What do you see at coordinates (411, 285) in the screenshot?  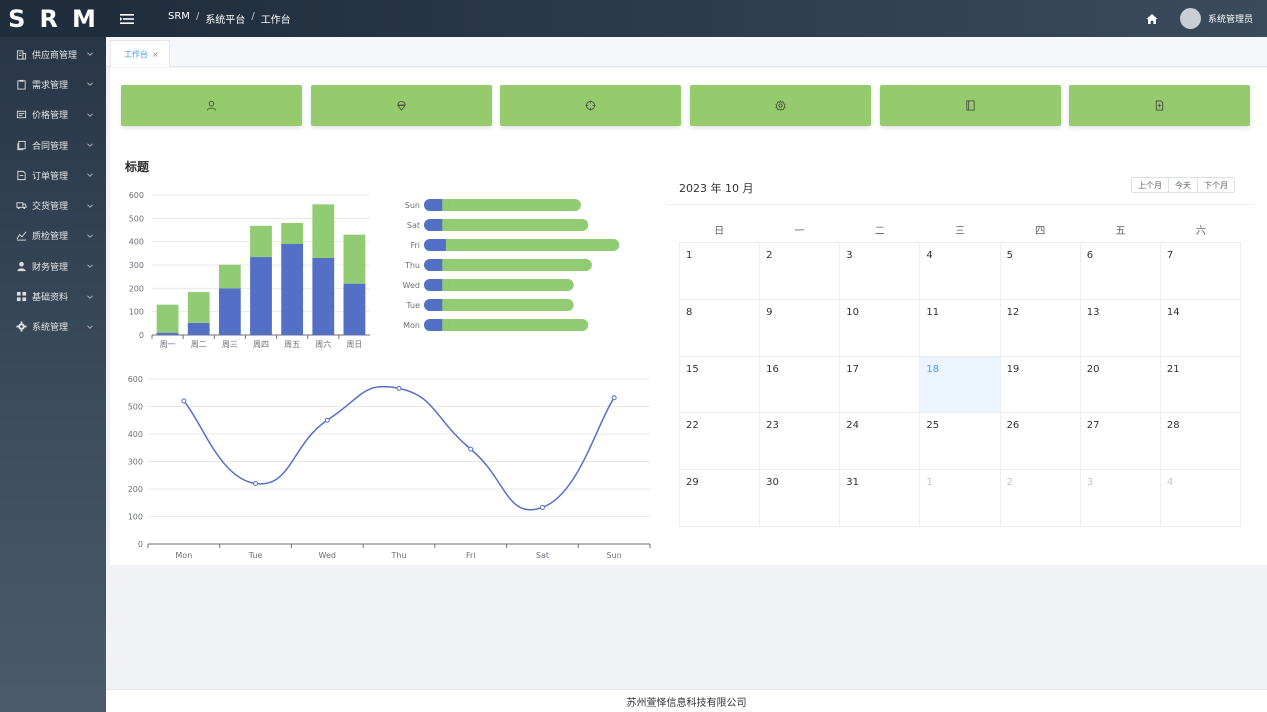 I see `y-tick-label: Wed` at bounding box center [411, 285].